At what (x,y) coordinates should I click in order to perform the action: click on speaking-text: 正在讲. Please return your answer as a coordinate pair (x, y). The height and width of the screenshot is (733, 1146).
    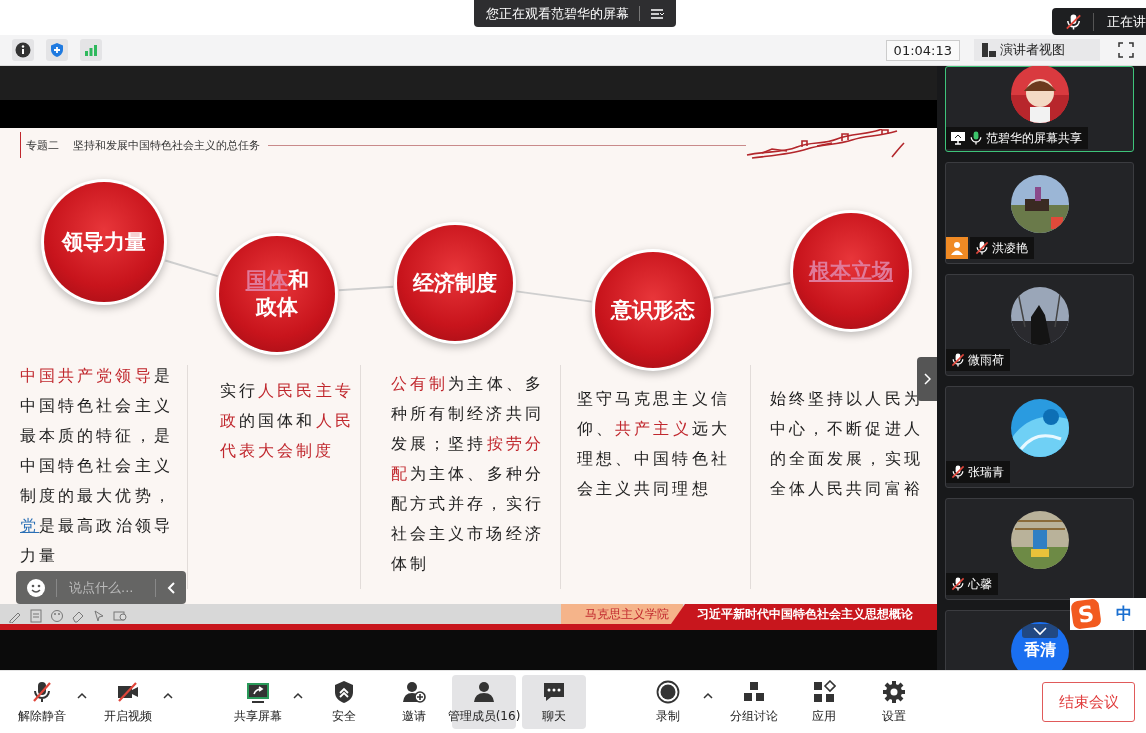
    Looking at the image, I should click on (1126, 21).